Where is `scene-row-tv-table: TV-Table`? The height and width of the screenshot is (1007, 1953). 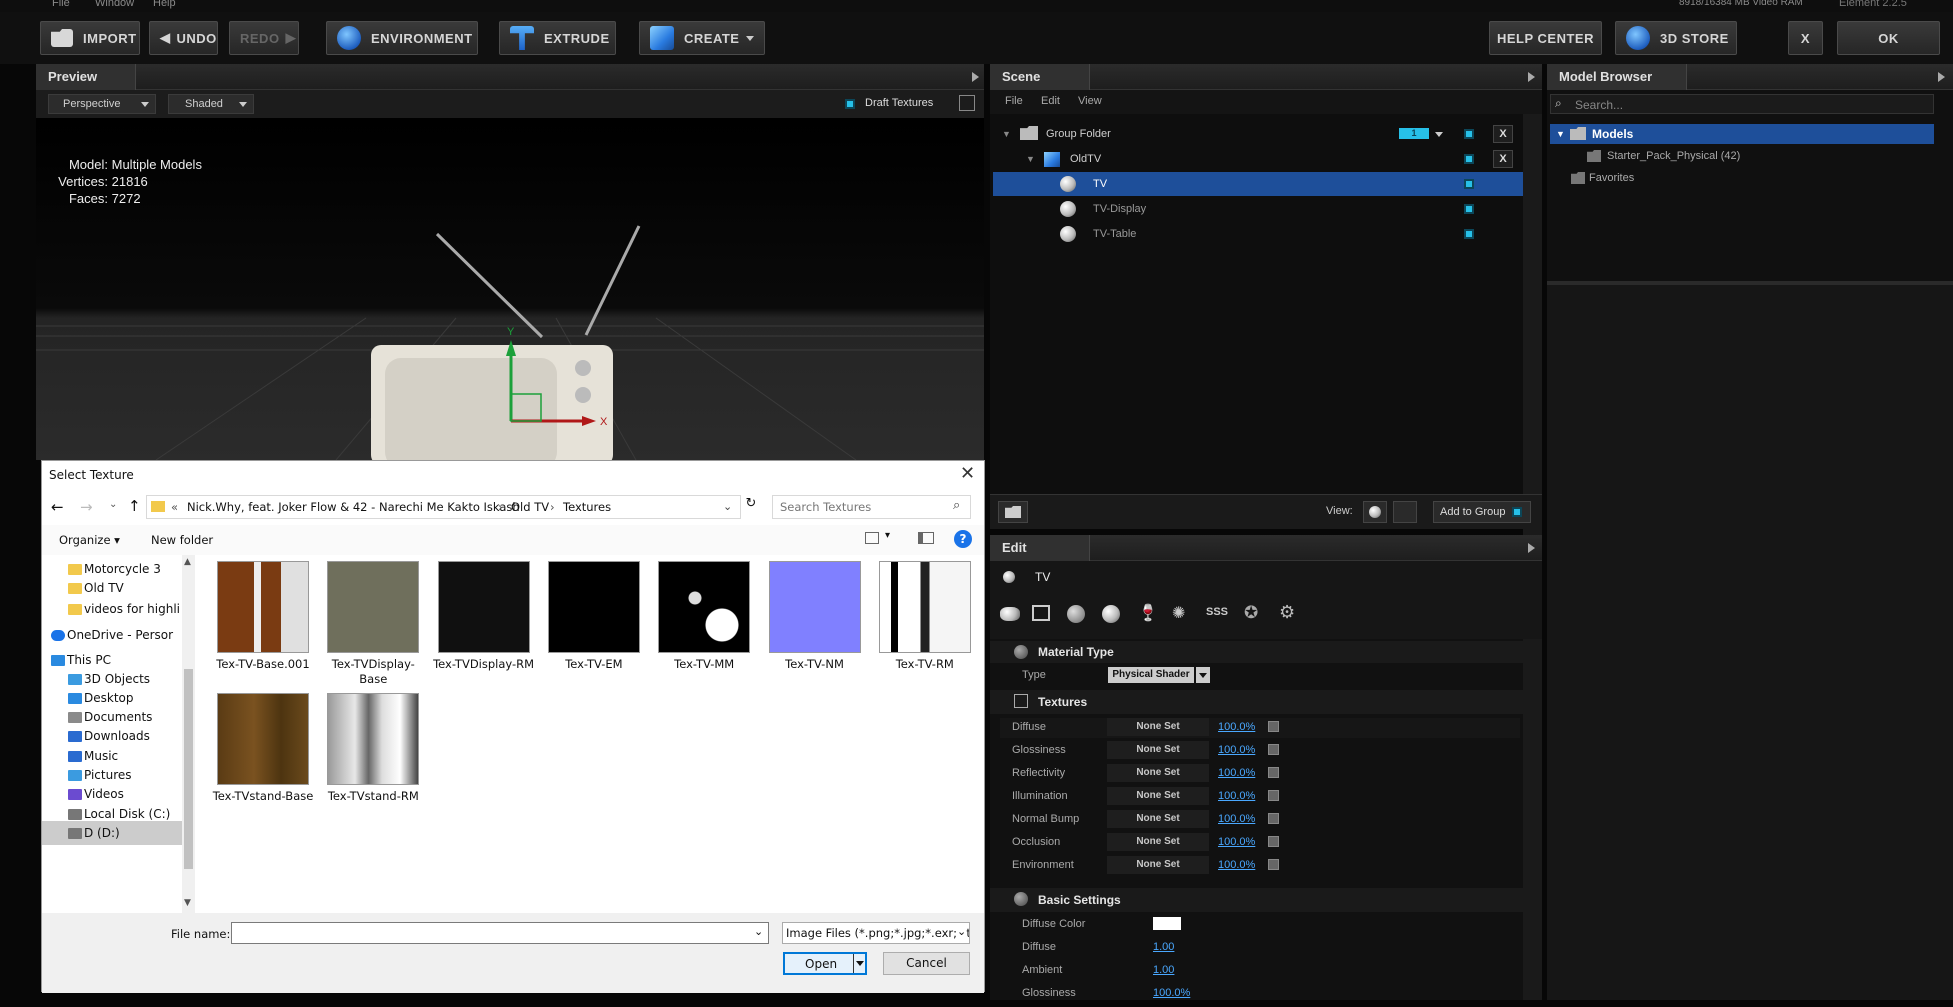 scene-row-tv-table: TV-Table is located at coordinates (1258, 234).